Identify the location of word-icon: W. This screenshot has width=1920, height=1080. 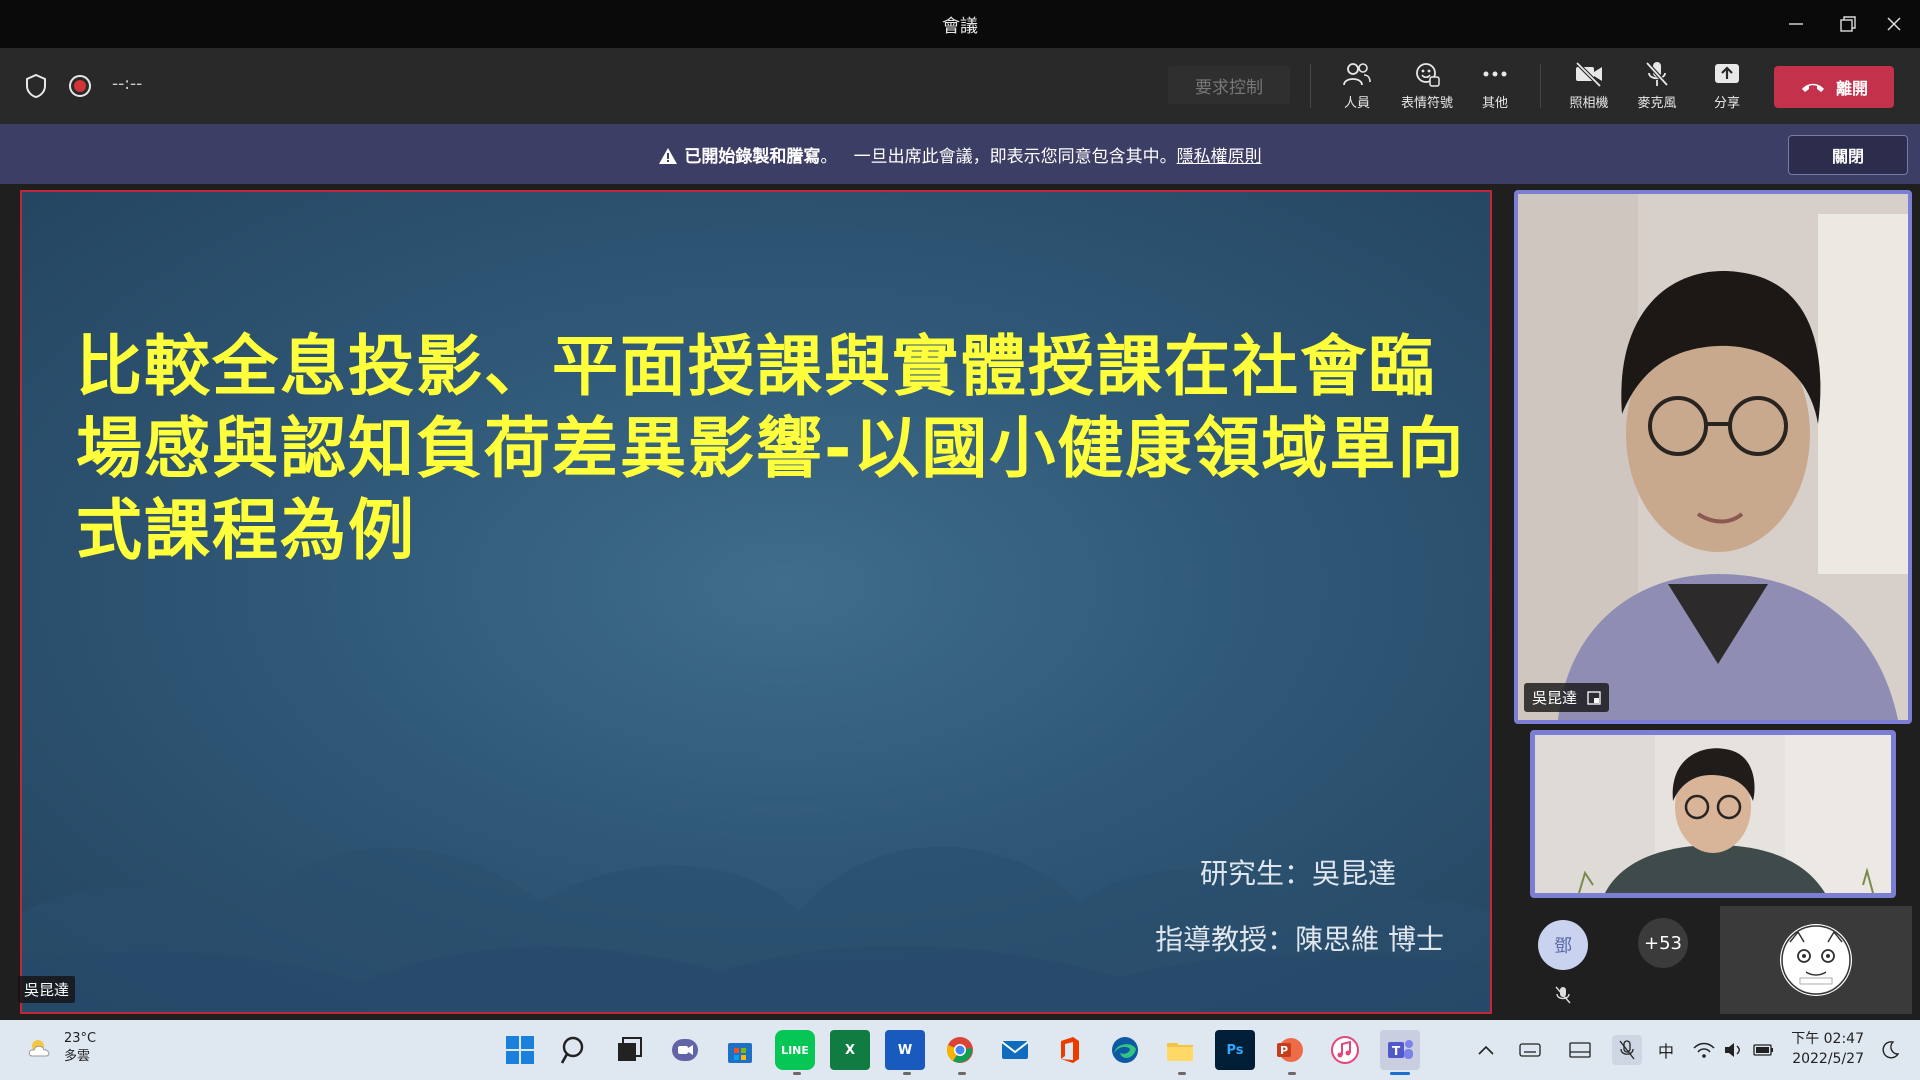
(905, 1050).